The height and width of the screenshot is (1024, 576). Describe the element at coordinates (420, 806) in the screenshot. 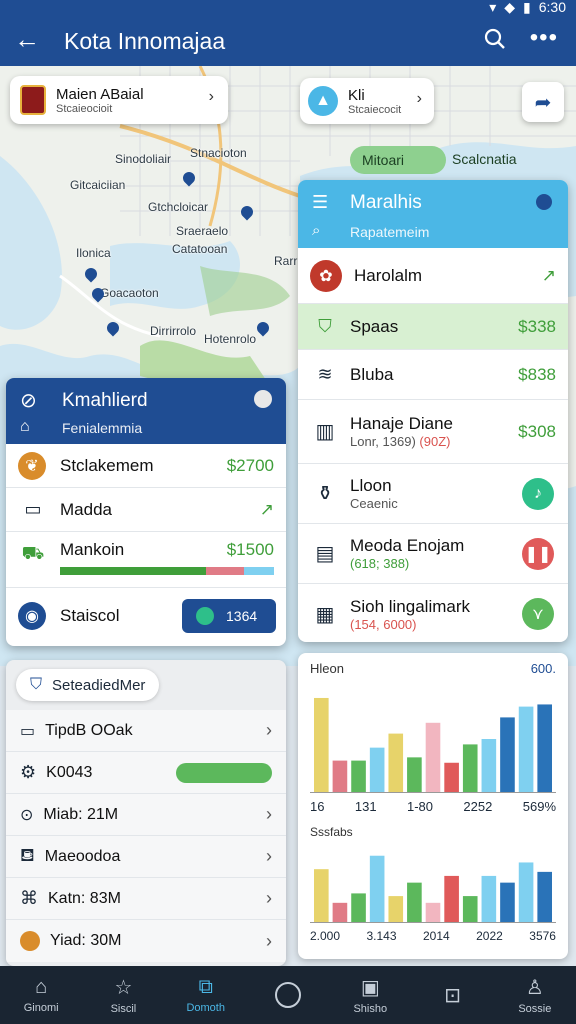

I see `tick-label: 1-80` at that location.